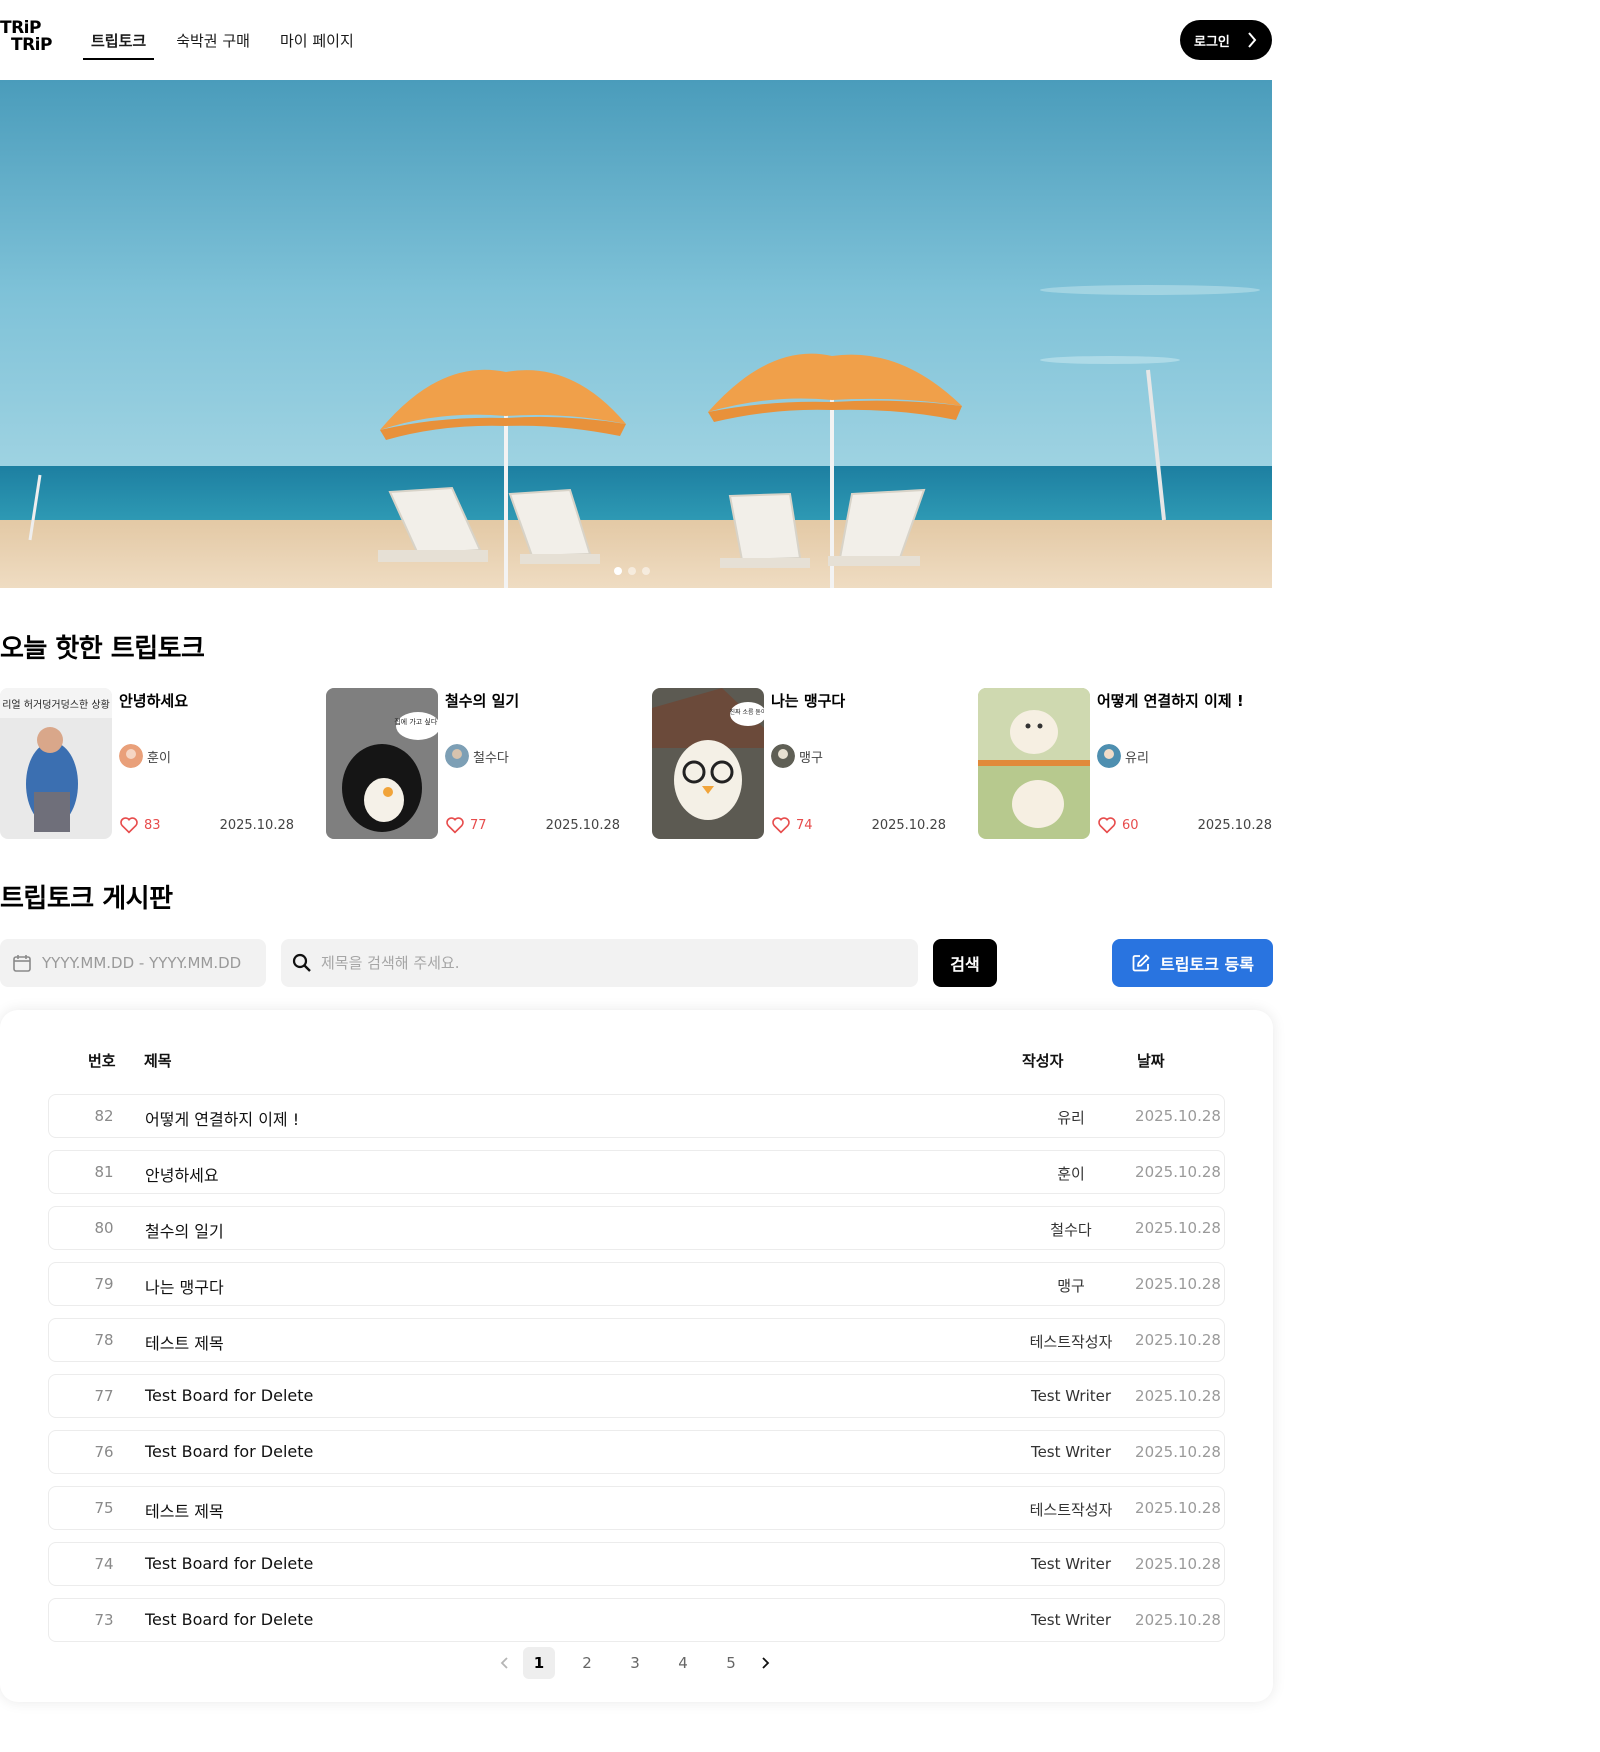  Describe the element at coordinates (416, 721) in the screenshot. I see `hot-card-thumb-caption: 집에 가고 싶다..` at that location.